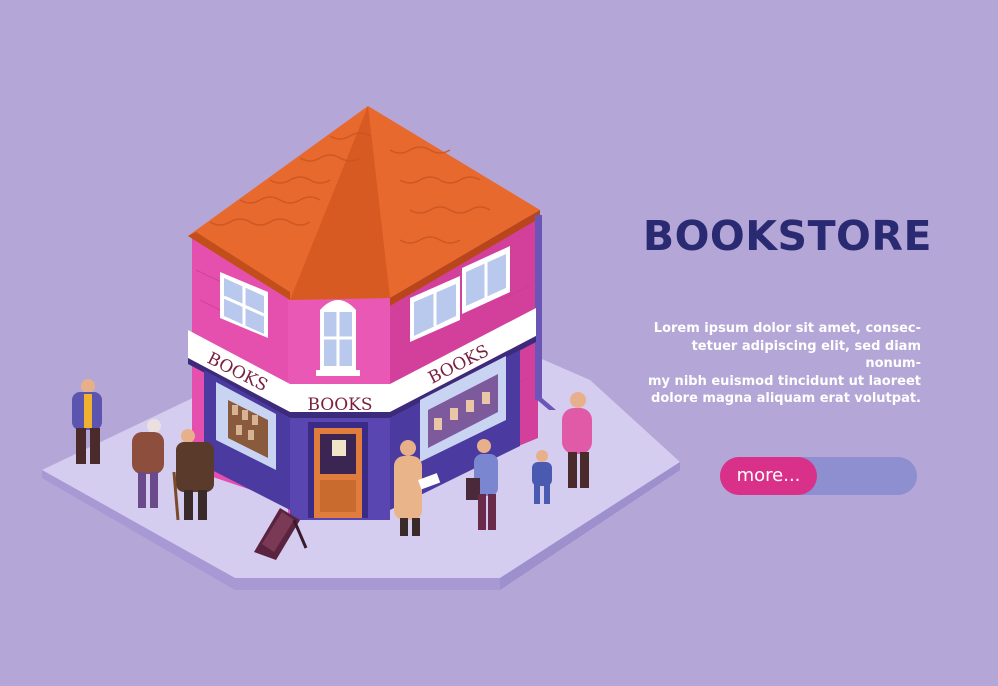  What do you see at coordinates (787, 236) in the screenshot?
I see `page-title: BOOKSTORE` at bounding box center [787, 236].